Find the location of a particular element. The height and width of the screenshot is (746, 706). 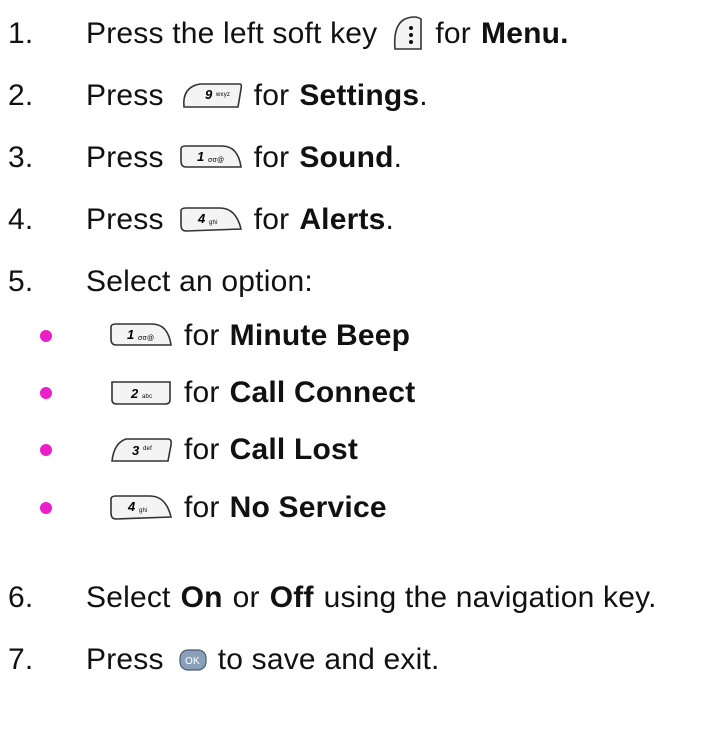

svg-text: 3 is located at coordinates (136, 450).